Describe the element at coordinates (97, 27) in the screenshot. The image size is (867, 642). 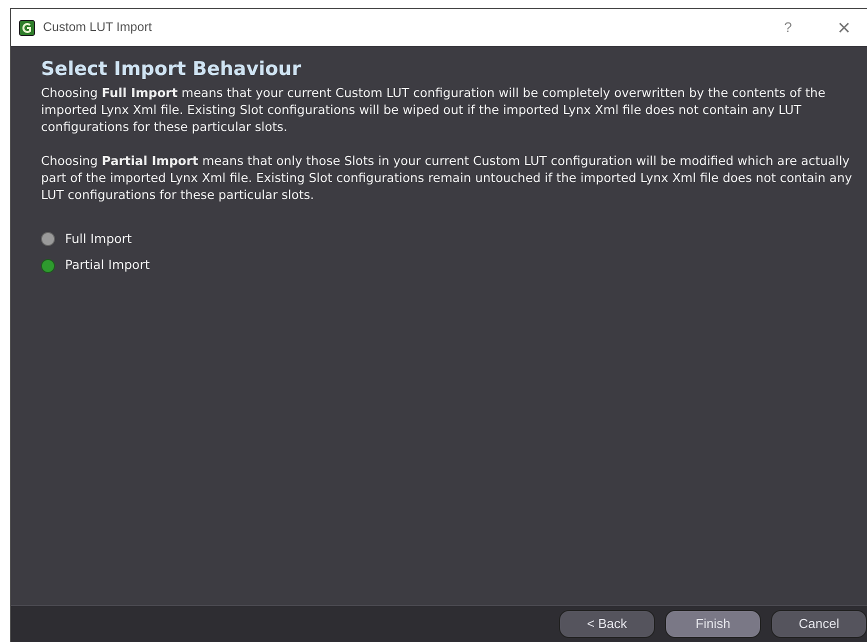
I see `window-title: Custom LUT Import` at that location.